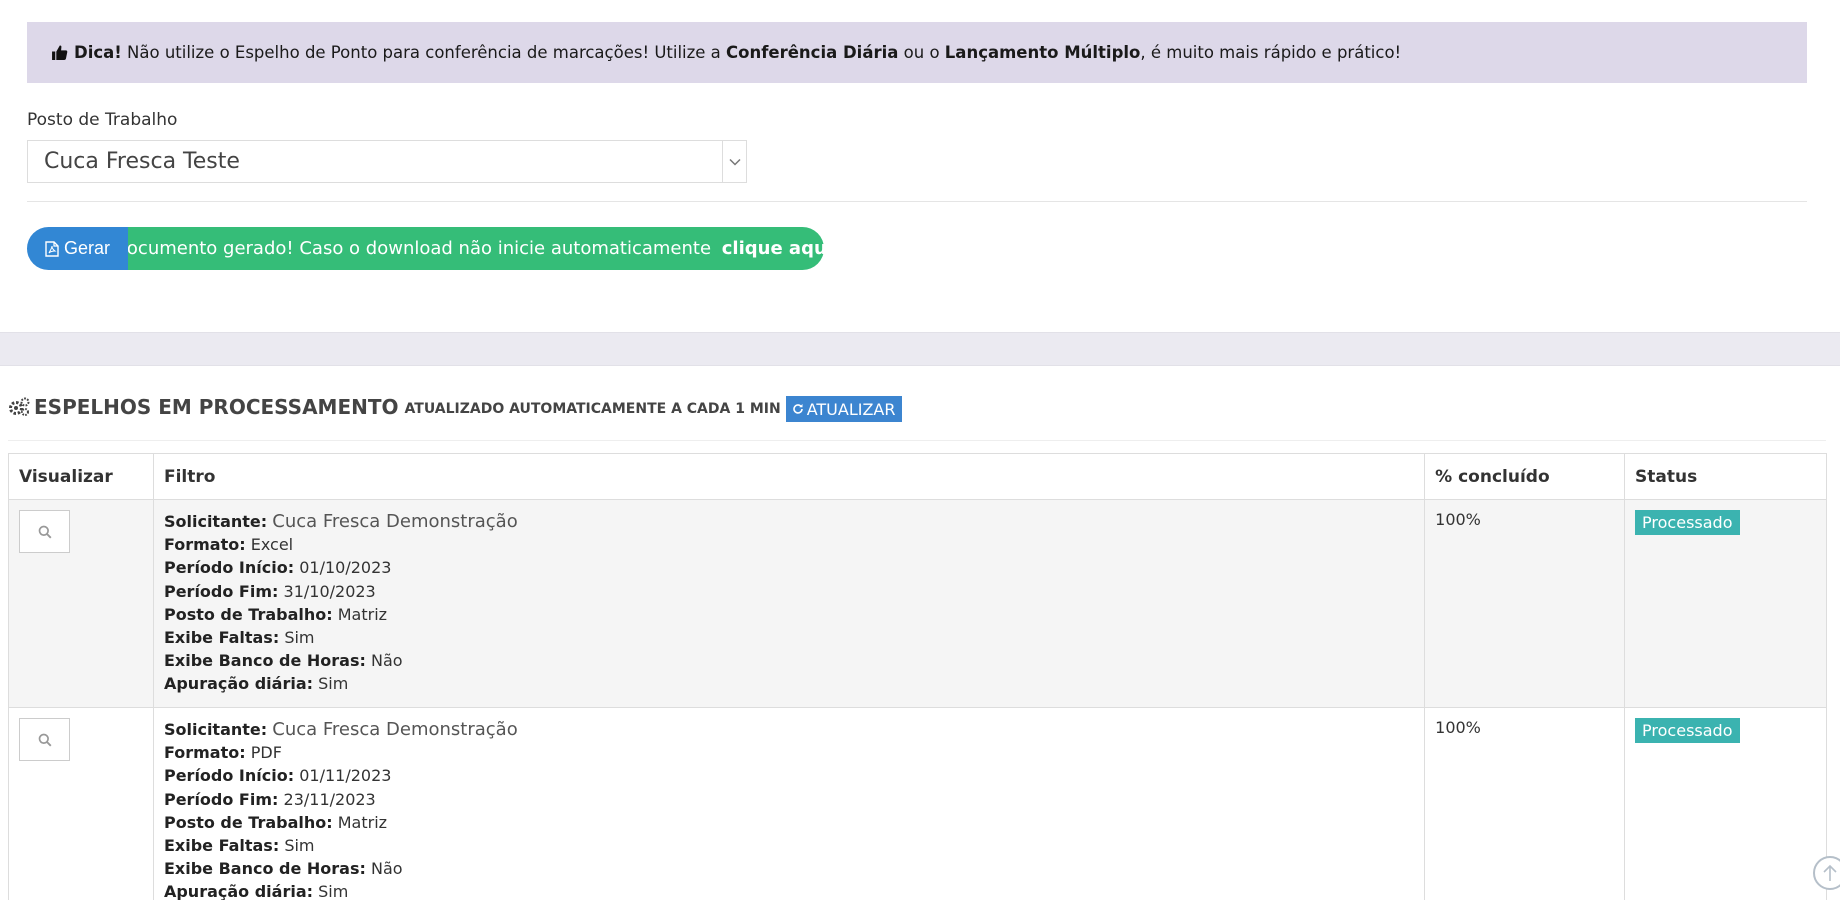 The height and width of the screenshot is (900, 1840). I want to click on tip-link-lancamento: Lançamento Múltiplo, so click(1042, 52).